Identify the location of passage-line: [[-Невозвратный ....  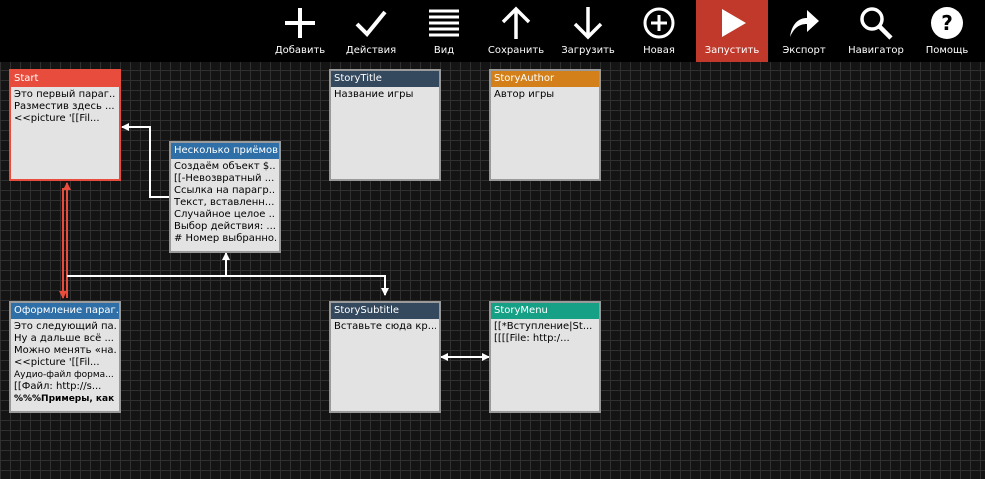
(224, 178).